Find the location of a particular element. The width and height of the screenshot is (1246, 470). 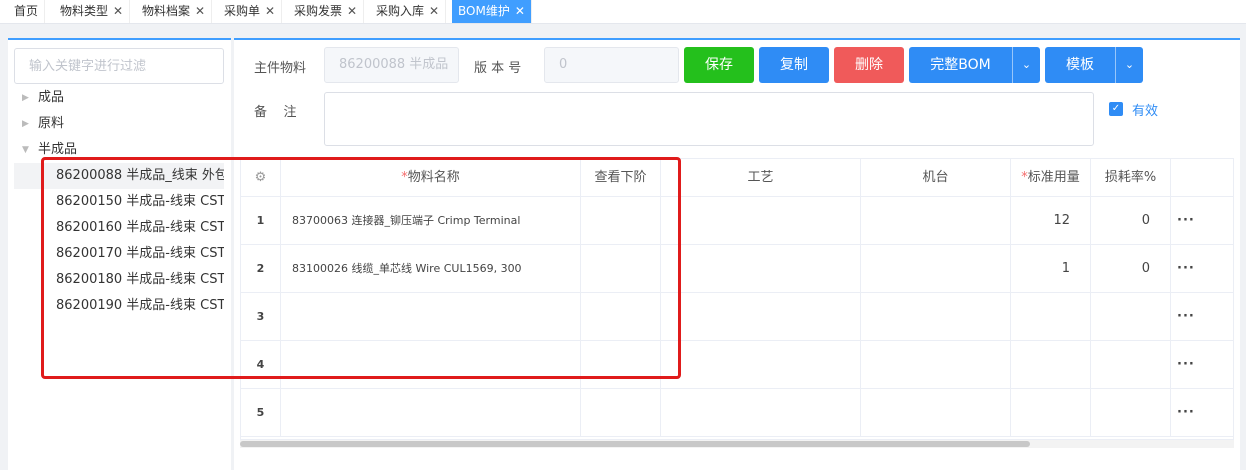

tree-child-item: 86200150 半成品-线束 CST is located at coordinates (119, 202).